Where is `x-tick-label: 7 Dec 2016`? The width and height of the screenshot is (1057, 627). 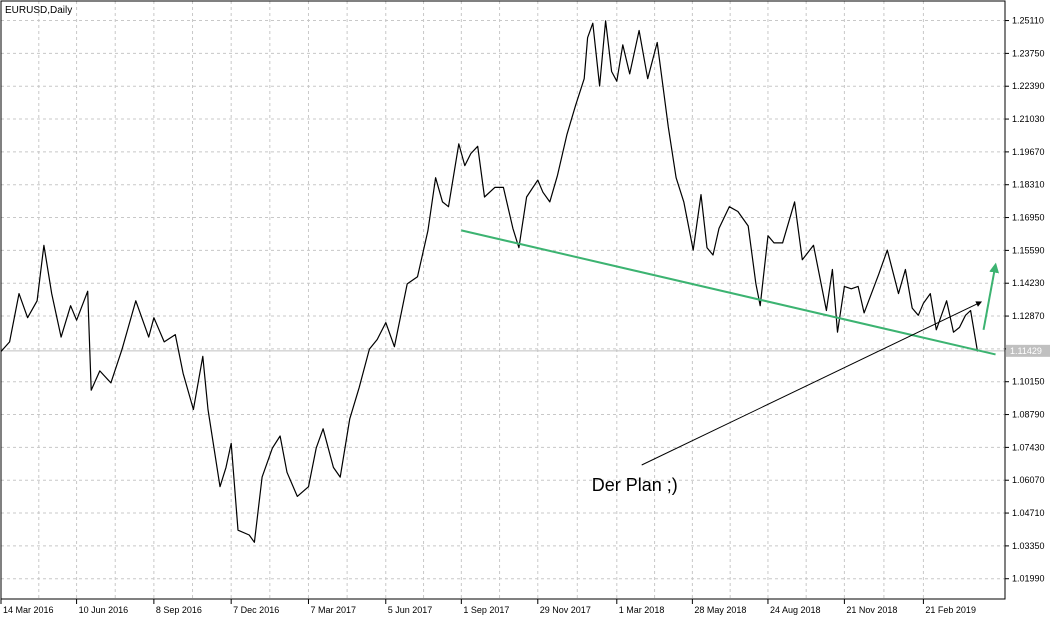
x-tick-label: 7 Dec 2016 is located at coordinates (256, 610).